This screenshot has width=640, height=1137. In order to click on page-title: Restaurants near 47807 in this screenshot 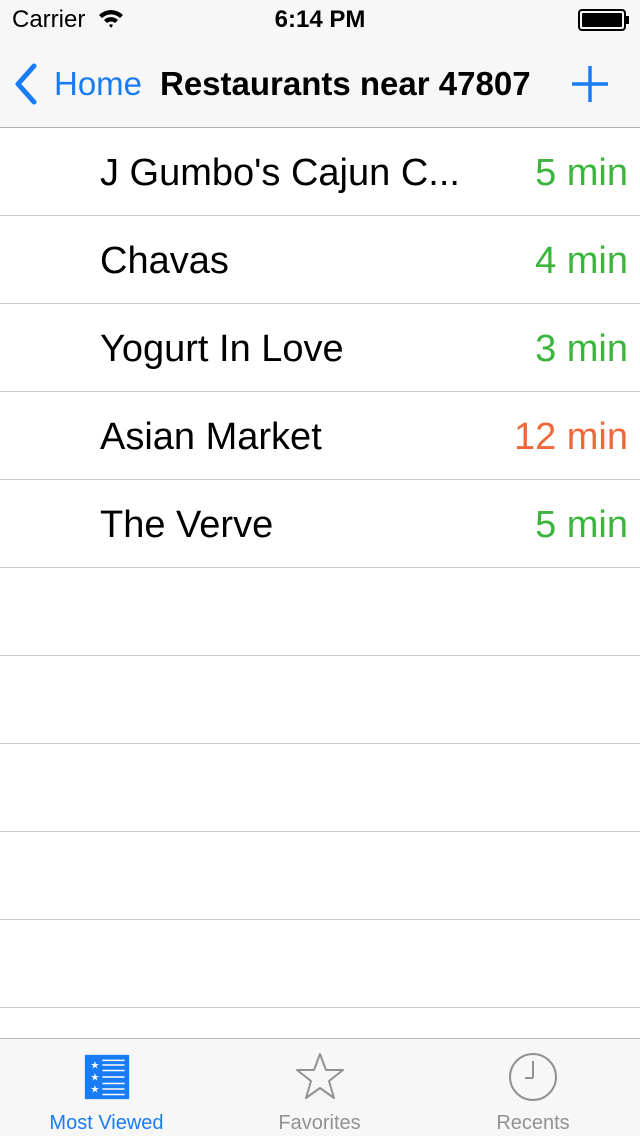, I will do `click(345, 83)`.